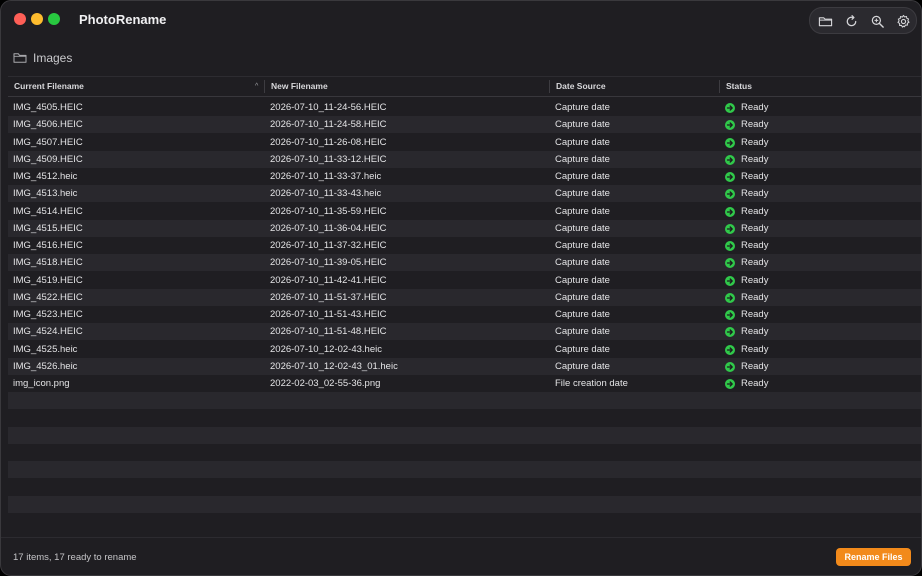  Describe the element at coordinates (45, 349) in the screenshot. I see `current-filename-cell: IMG_4525.heic` at that location.